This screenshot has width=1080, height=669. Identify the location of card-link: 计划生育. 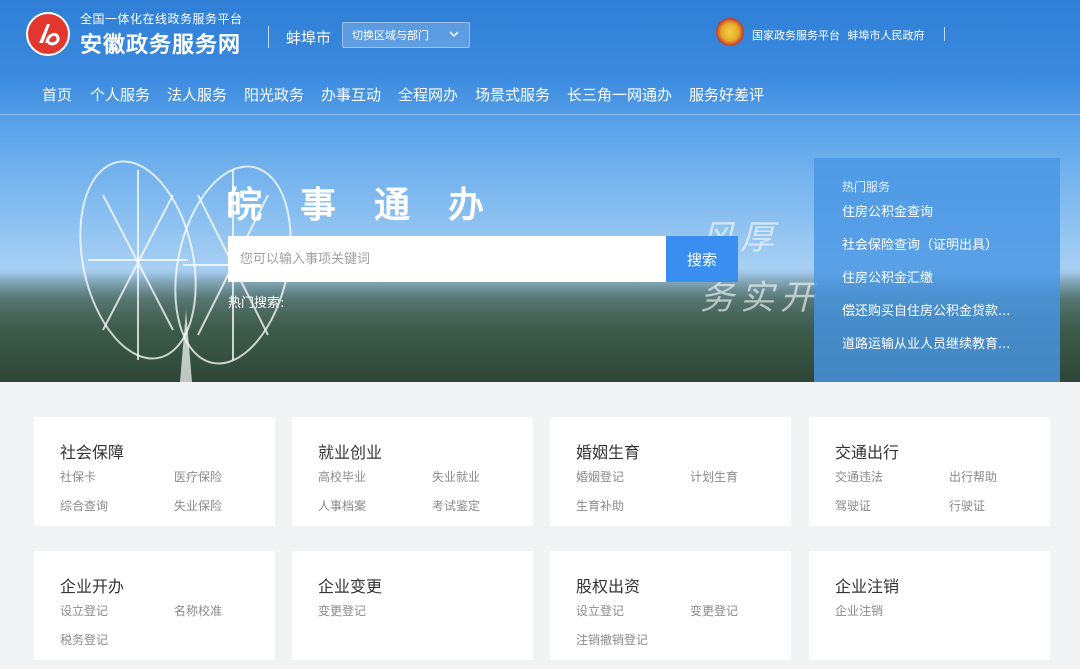
(714, 476).